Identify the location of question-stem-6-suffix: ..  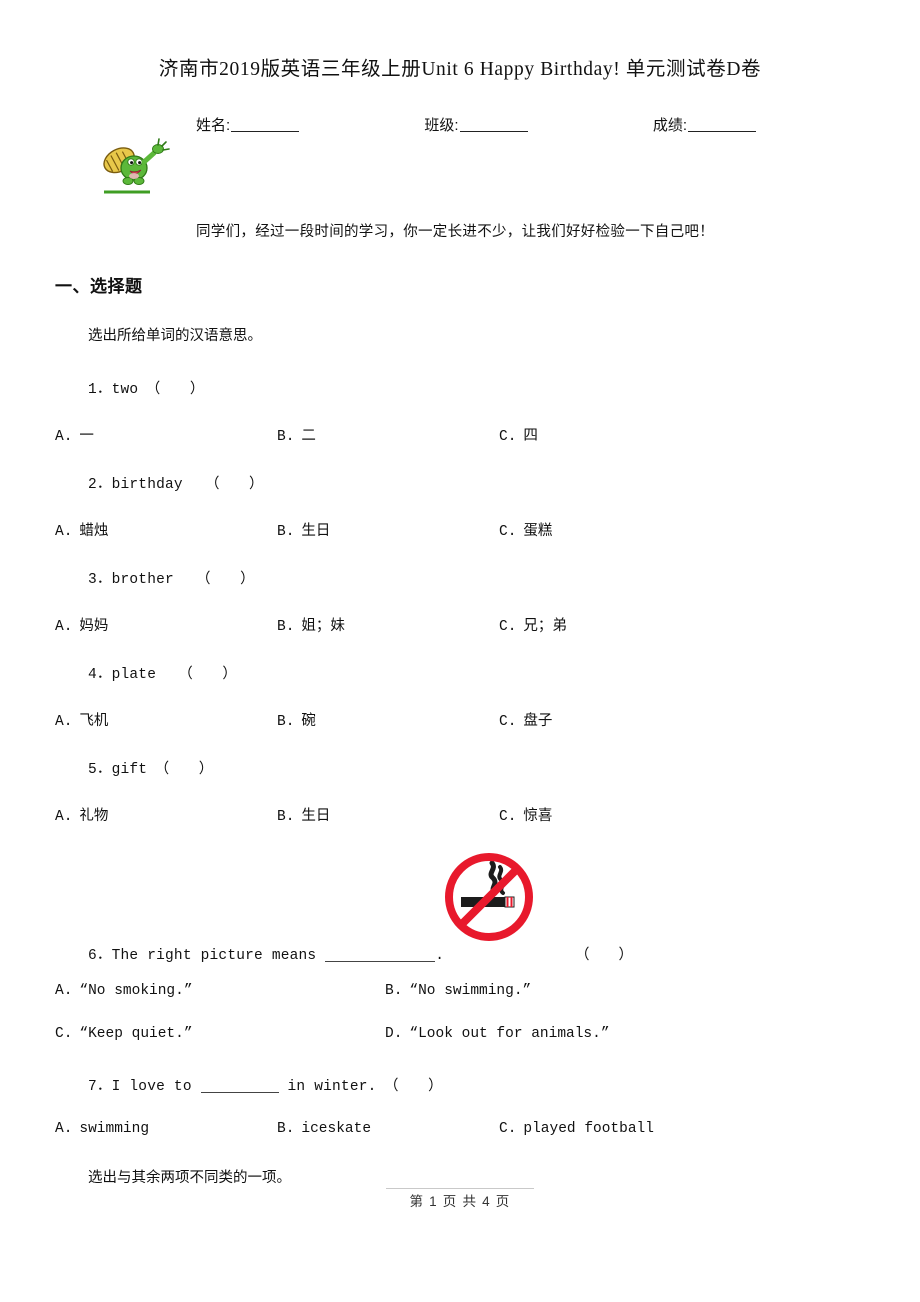
(440, 956).